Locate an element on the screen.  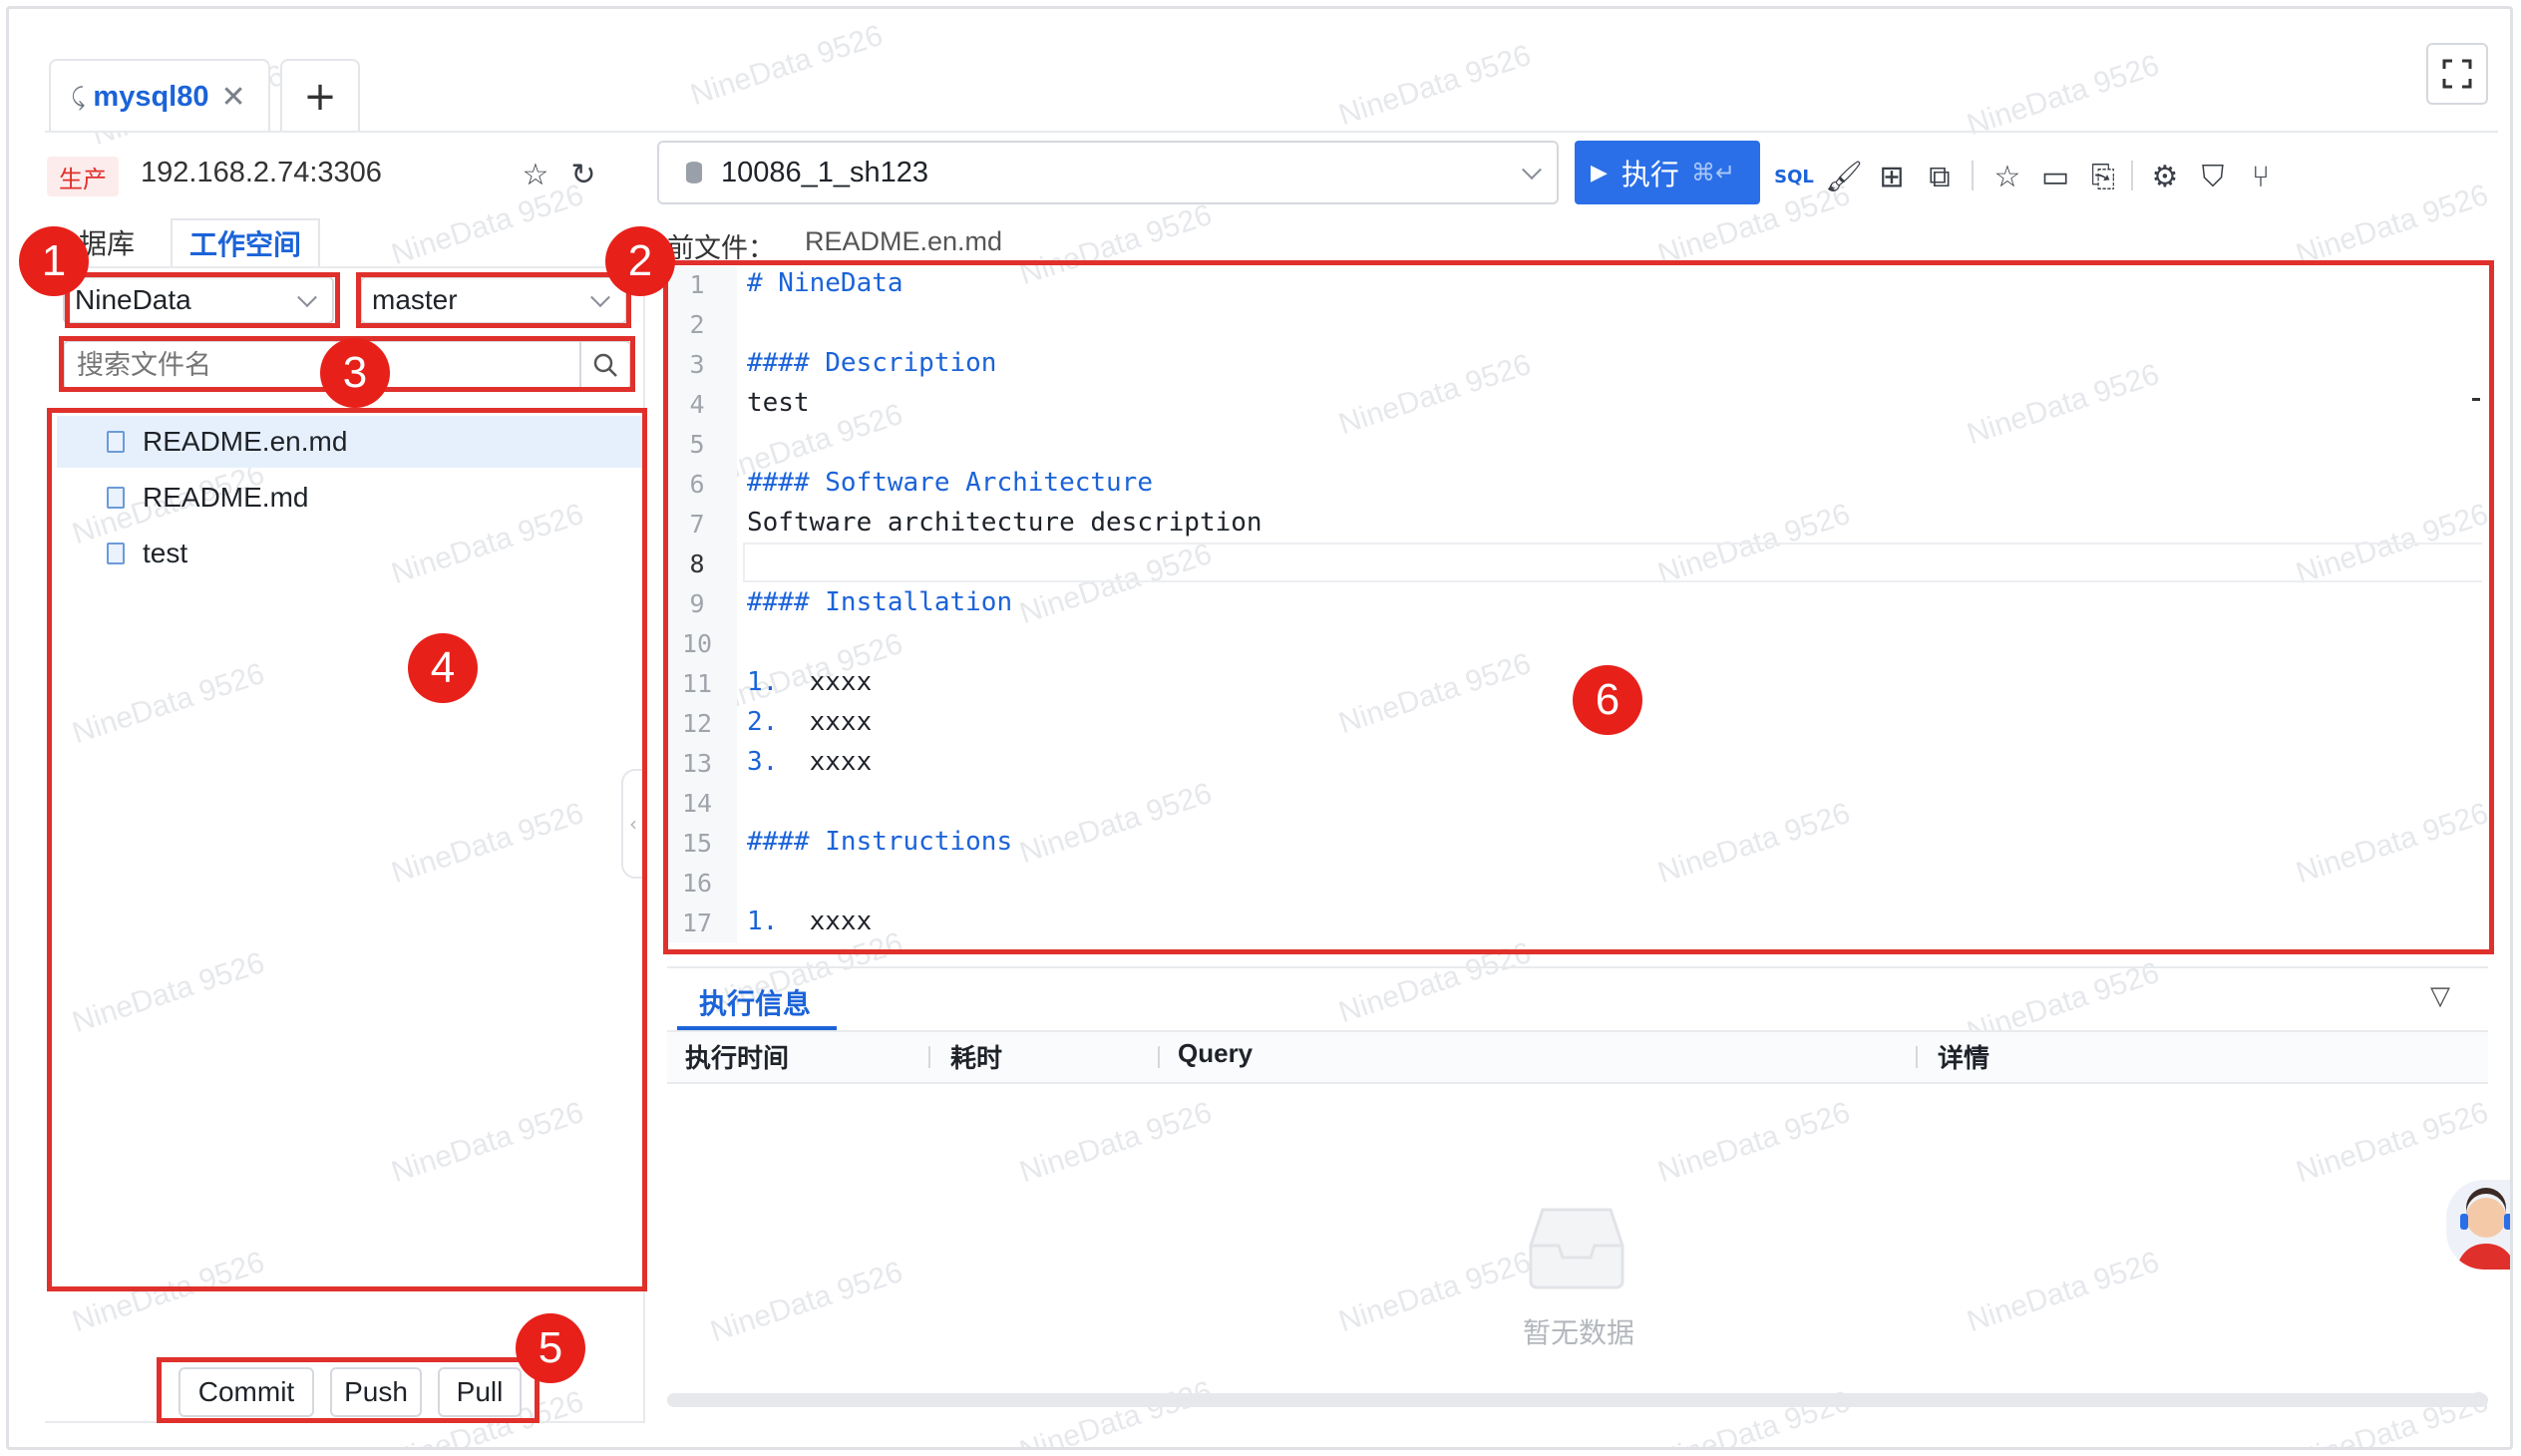
file-item-readme-en: README.en.md is located at coordinates (350, 442).